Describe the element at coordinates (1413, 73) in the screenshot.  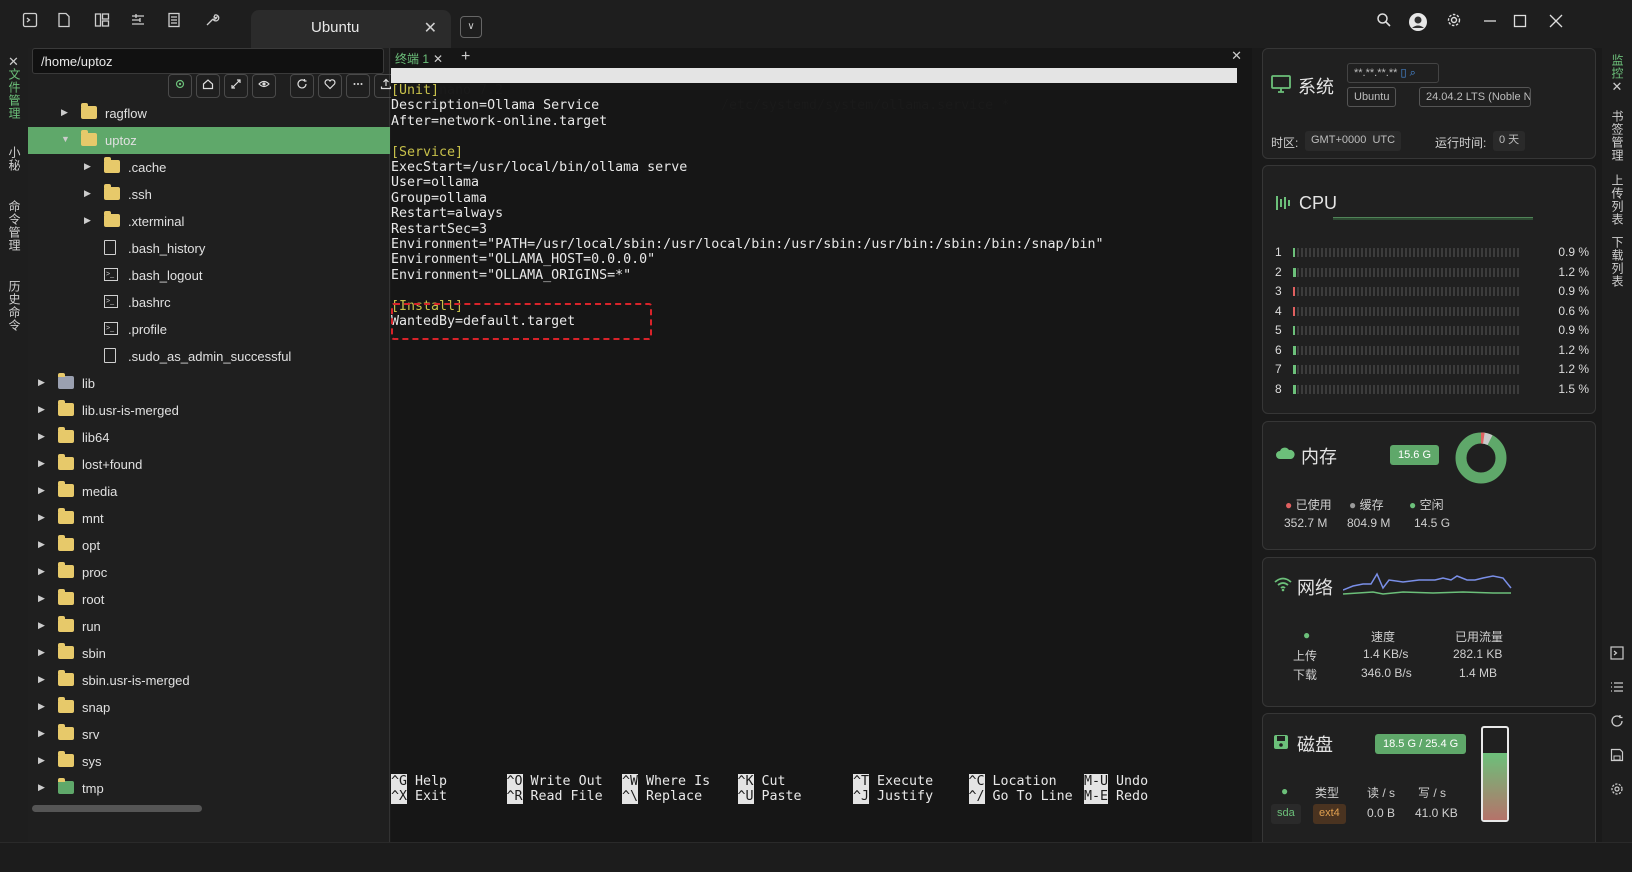
I see `search-icon: ⌕` at that location.